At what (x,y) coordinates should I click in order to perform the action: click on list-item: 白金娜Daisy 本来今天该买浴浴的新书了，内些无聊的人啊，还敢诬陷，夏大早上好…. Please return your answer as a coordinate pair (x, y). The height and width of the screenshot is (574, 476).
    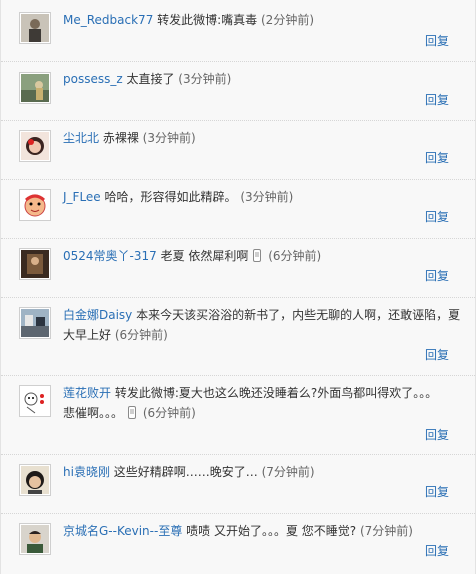
    Looking at the image, I should click on (238, 337).